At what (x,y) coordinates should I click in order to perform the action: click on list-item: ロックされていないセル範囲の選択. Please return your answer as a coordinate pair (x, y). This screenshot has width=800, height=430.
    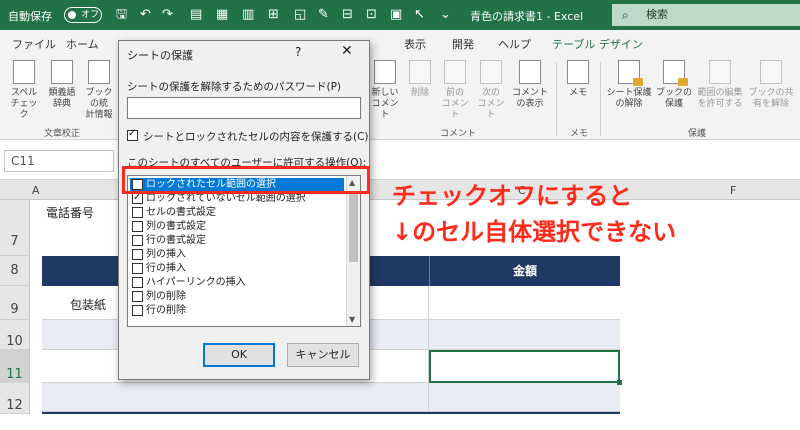
    Looking at the image, I should click on (237, 198).